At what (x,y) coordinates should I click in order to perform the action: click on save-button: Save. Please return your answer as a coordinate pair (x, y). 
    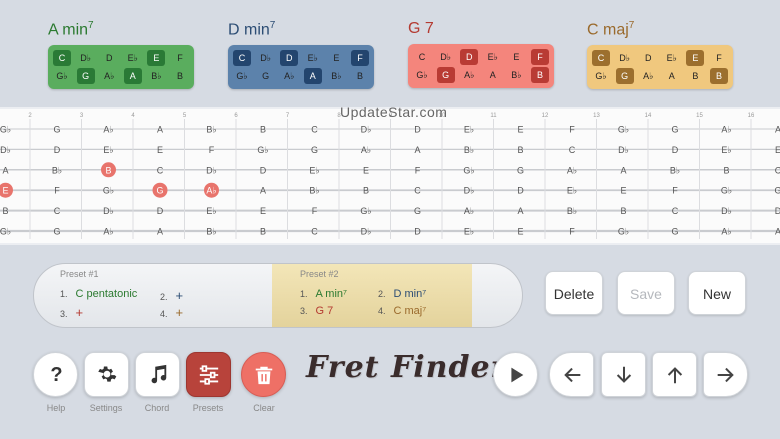
    Looking at the image, I should click on (646, 293).